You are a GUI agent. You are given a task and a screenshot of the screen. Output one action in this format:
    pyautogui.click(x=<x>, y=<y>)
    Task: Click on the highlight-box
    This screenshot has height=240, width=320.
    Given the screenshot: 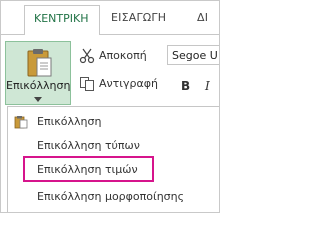 What is the action you would take?
    pyautogui.click(x=88, y=169)
    